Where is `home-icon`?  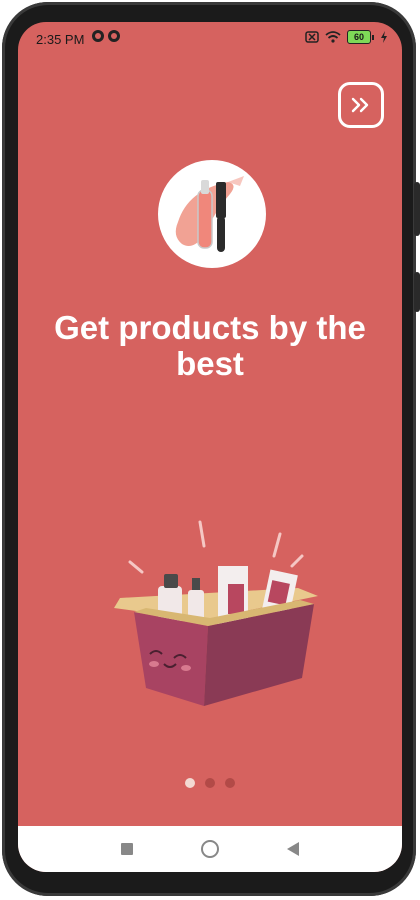 home-icon is located at coordinates (210, 849).